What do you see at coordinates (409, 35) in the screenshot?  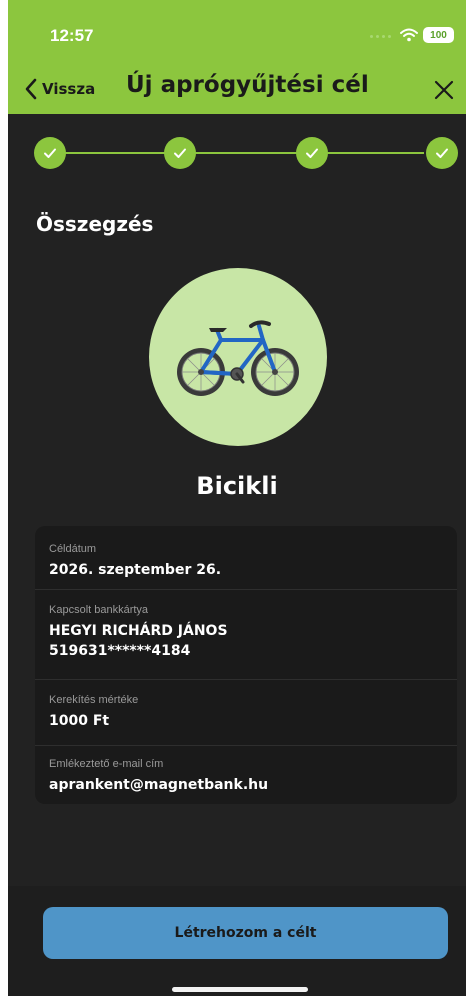 I see `wifi-icon` at bounding box center [409, 35].